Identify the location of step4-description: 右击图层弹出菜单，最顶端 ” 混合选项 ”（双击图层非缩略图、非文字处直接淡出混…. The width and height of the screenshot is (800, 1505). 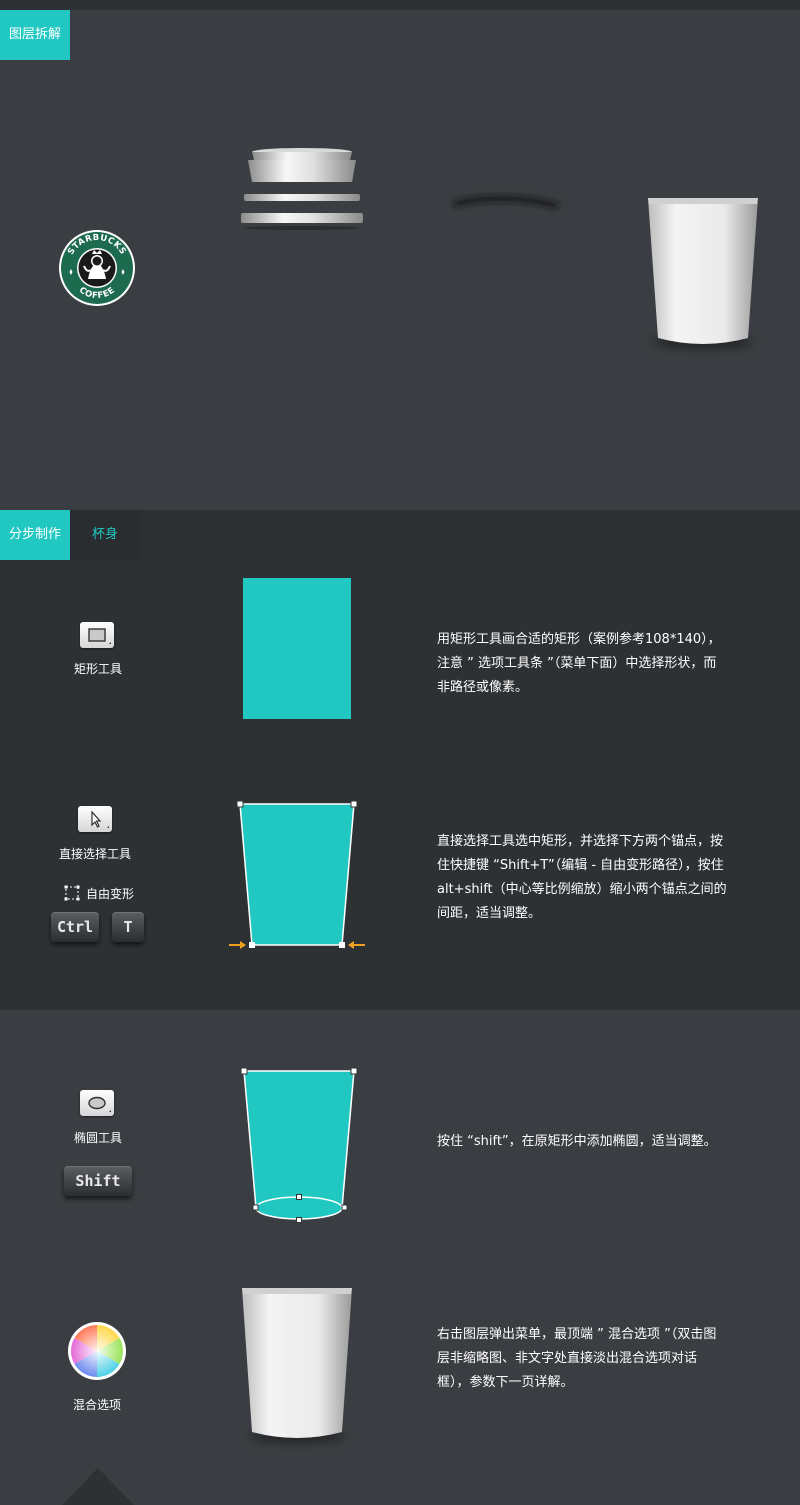
(577, 1358).